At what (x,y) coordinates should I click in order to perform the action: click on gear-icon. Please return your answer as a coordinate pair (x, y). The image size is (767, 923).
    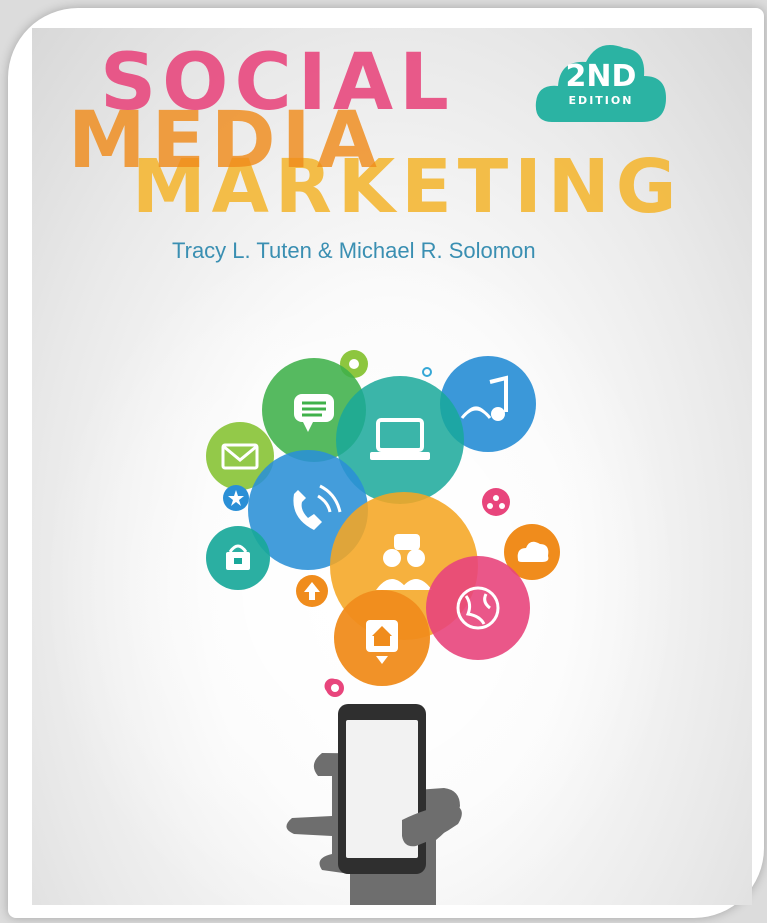
    Looking at the image, I should click on (335, 688).